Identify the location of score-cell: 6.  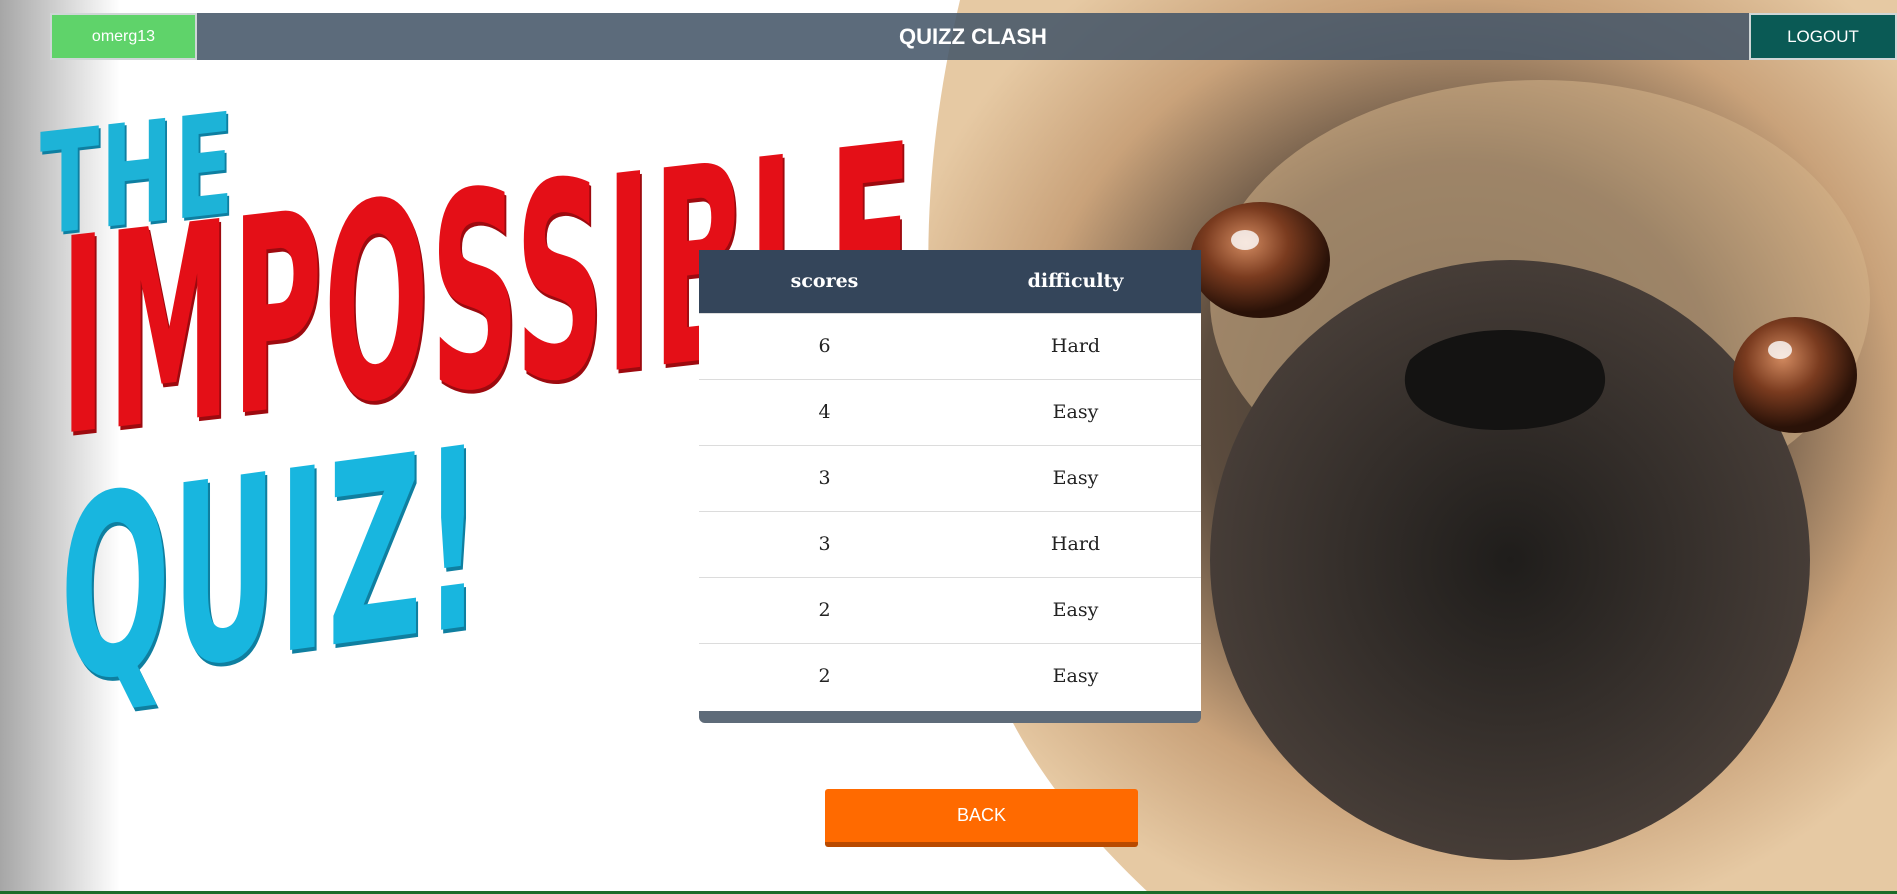
(824, 345).